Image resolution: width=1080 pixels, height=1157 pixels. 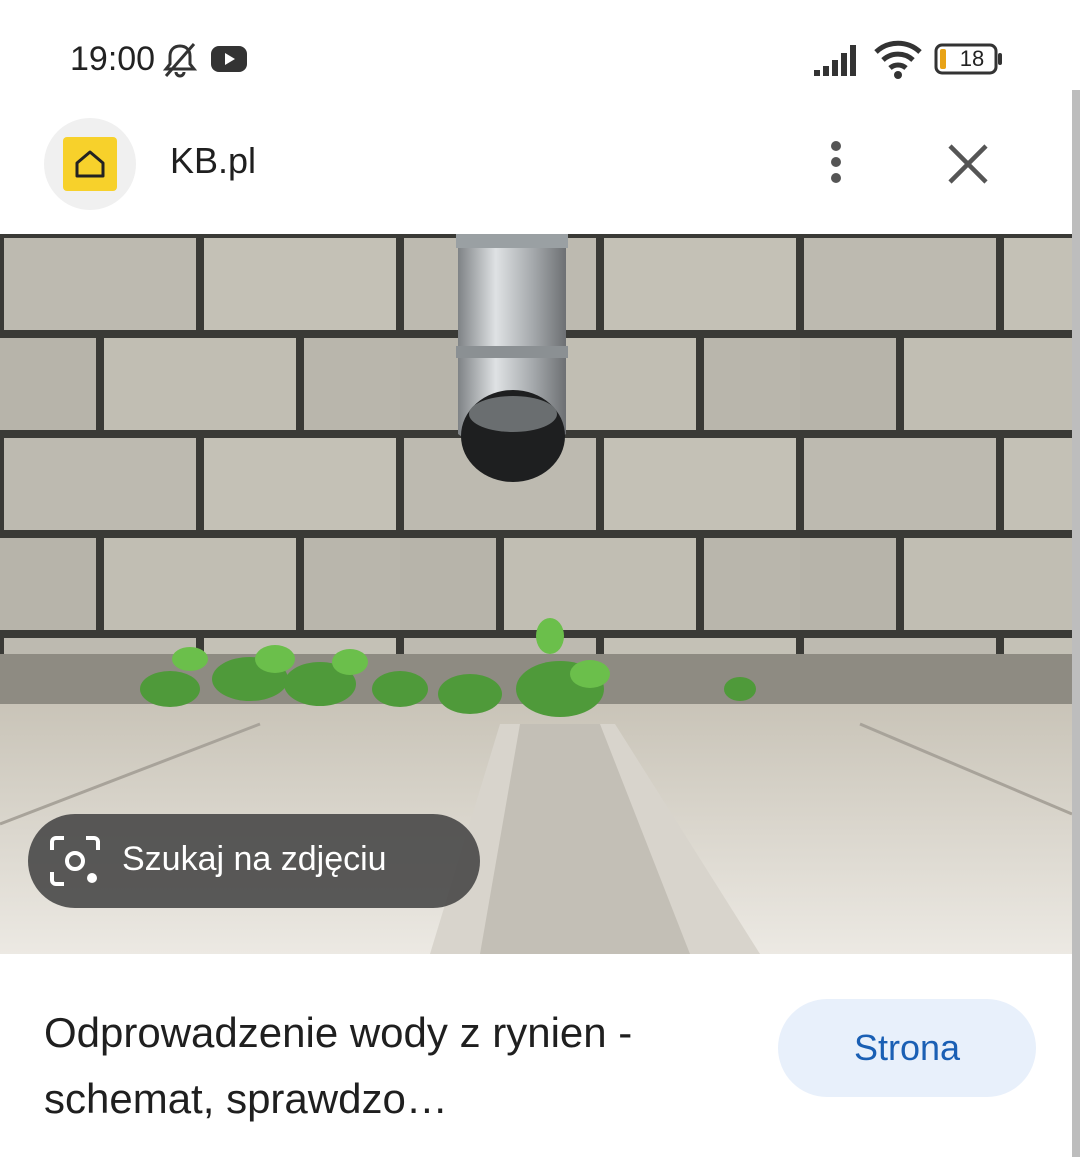 I want to click on home-icon, so click(x=90, y=164).